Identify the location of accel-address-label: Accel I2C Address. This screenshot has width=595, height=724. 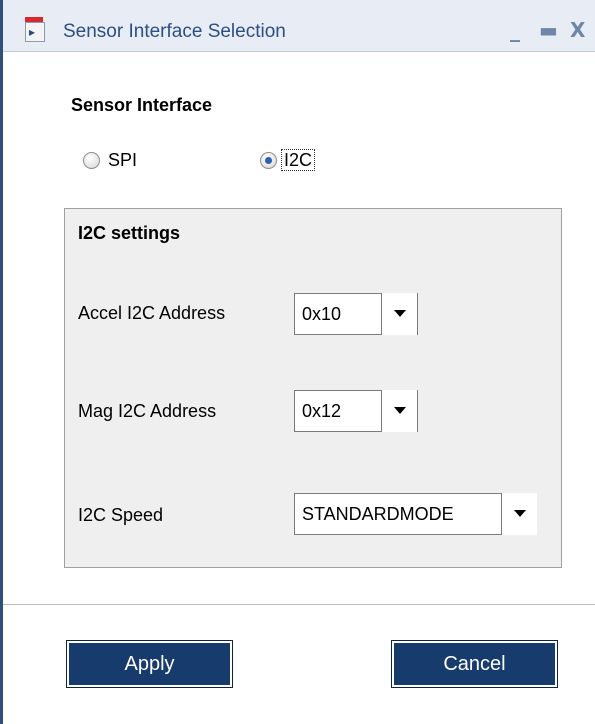
(152, 313).